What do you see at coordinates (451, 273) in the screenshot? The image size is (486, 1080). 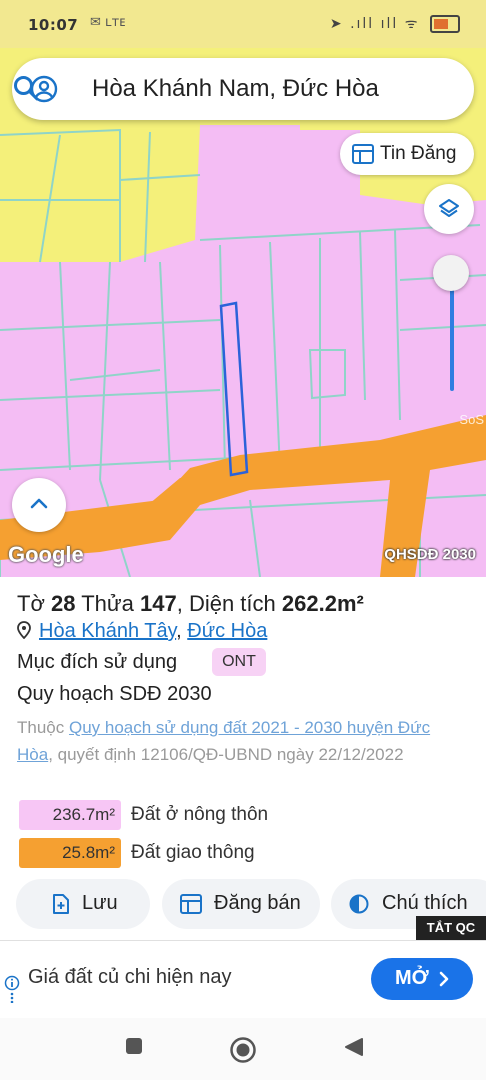 I see `slider-knob` at bounding box center [451, 273].